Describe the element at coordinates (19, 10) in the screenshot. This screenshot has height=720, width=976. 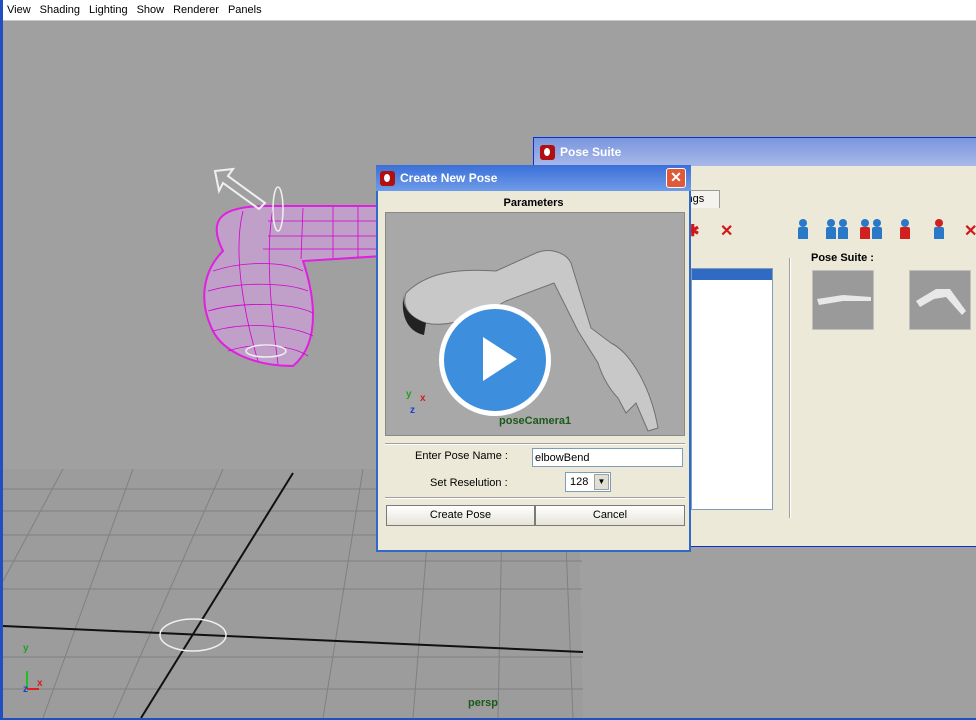
I see `menu-view: View` at that location.